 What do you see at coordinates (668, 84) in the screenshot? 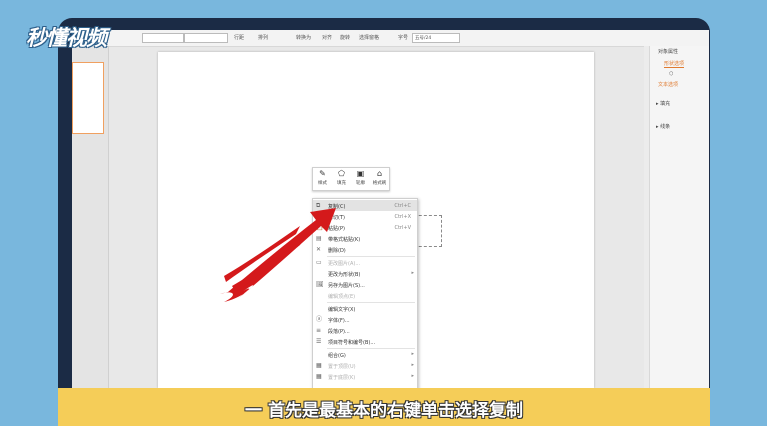
I see `tab-text-options: 文本选项` at bounding box center [668, 84].